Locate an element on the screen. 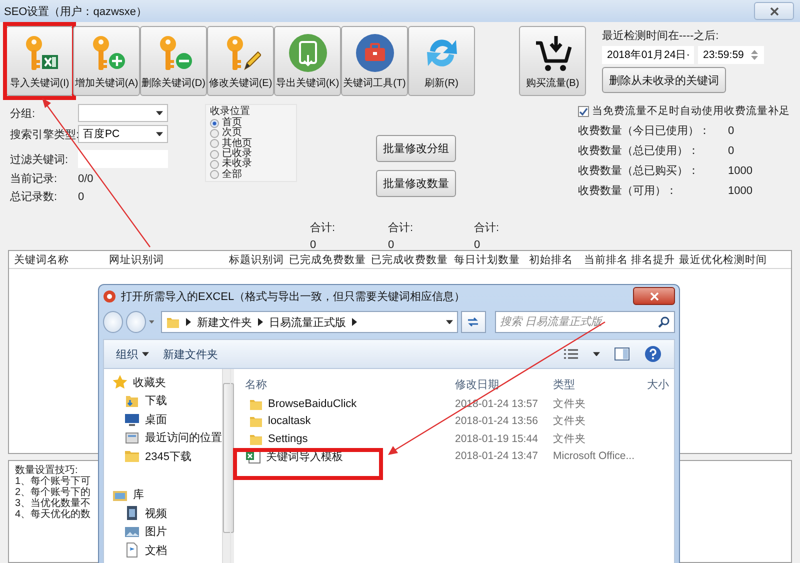  nav-item: 收藏夹 is located at coordinates (163, 382).